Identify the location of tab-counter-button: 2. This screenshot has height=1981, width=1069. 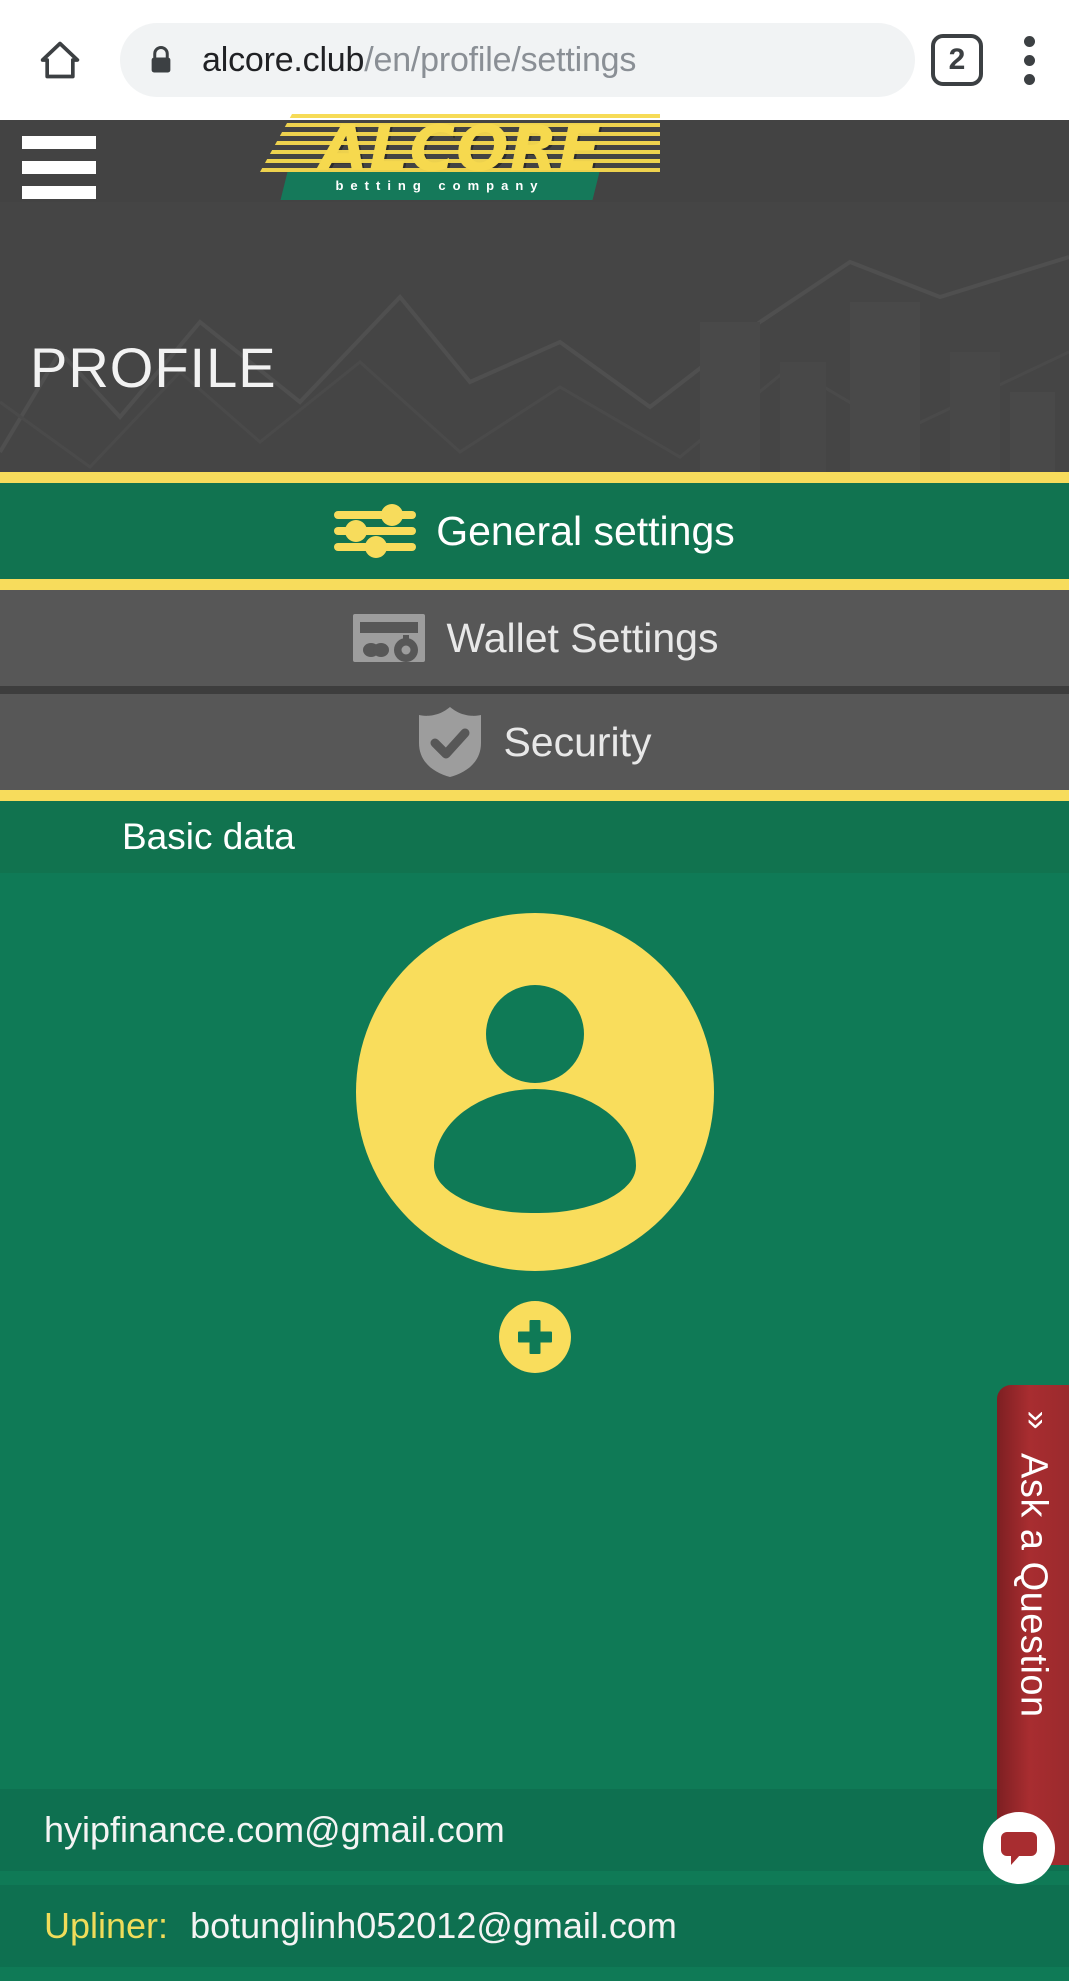
(957, 60).